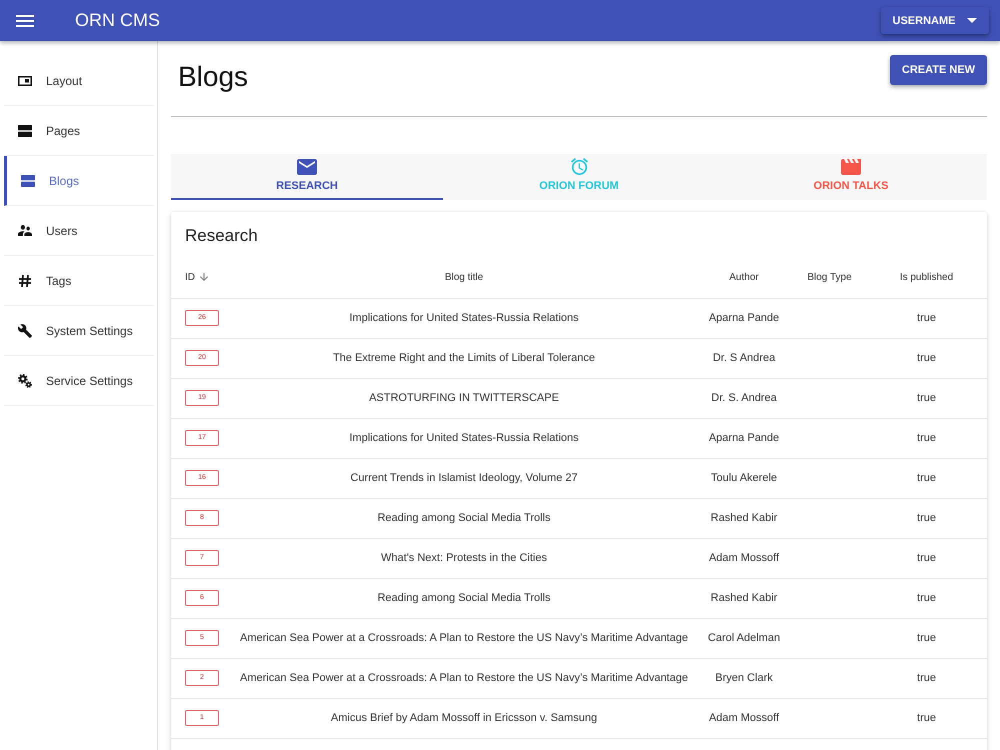  What do you see at coordinates (744, 638) in the screenshot?
I see `author-cell: Carol Adelman` at bounding box center [744, 638].